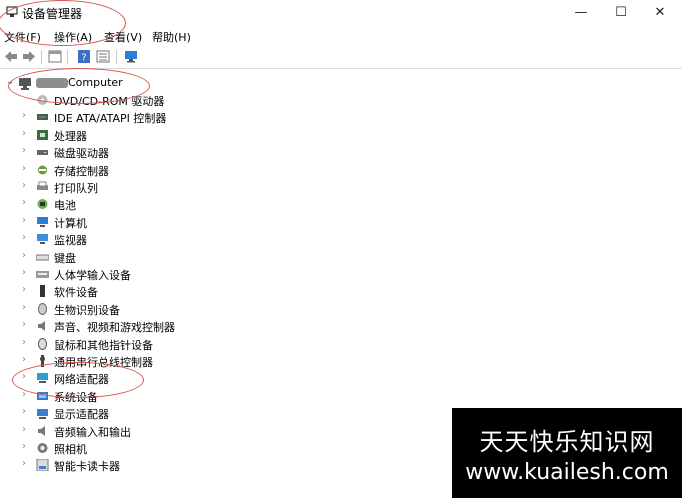 The height and width of the screenshot is (498, 682). Describe the element at coordinates (42, 308) in the screenshot. I see `biometric-icon` at that location.